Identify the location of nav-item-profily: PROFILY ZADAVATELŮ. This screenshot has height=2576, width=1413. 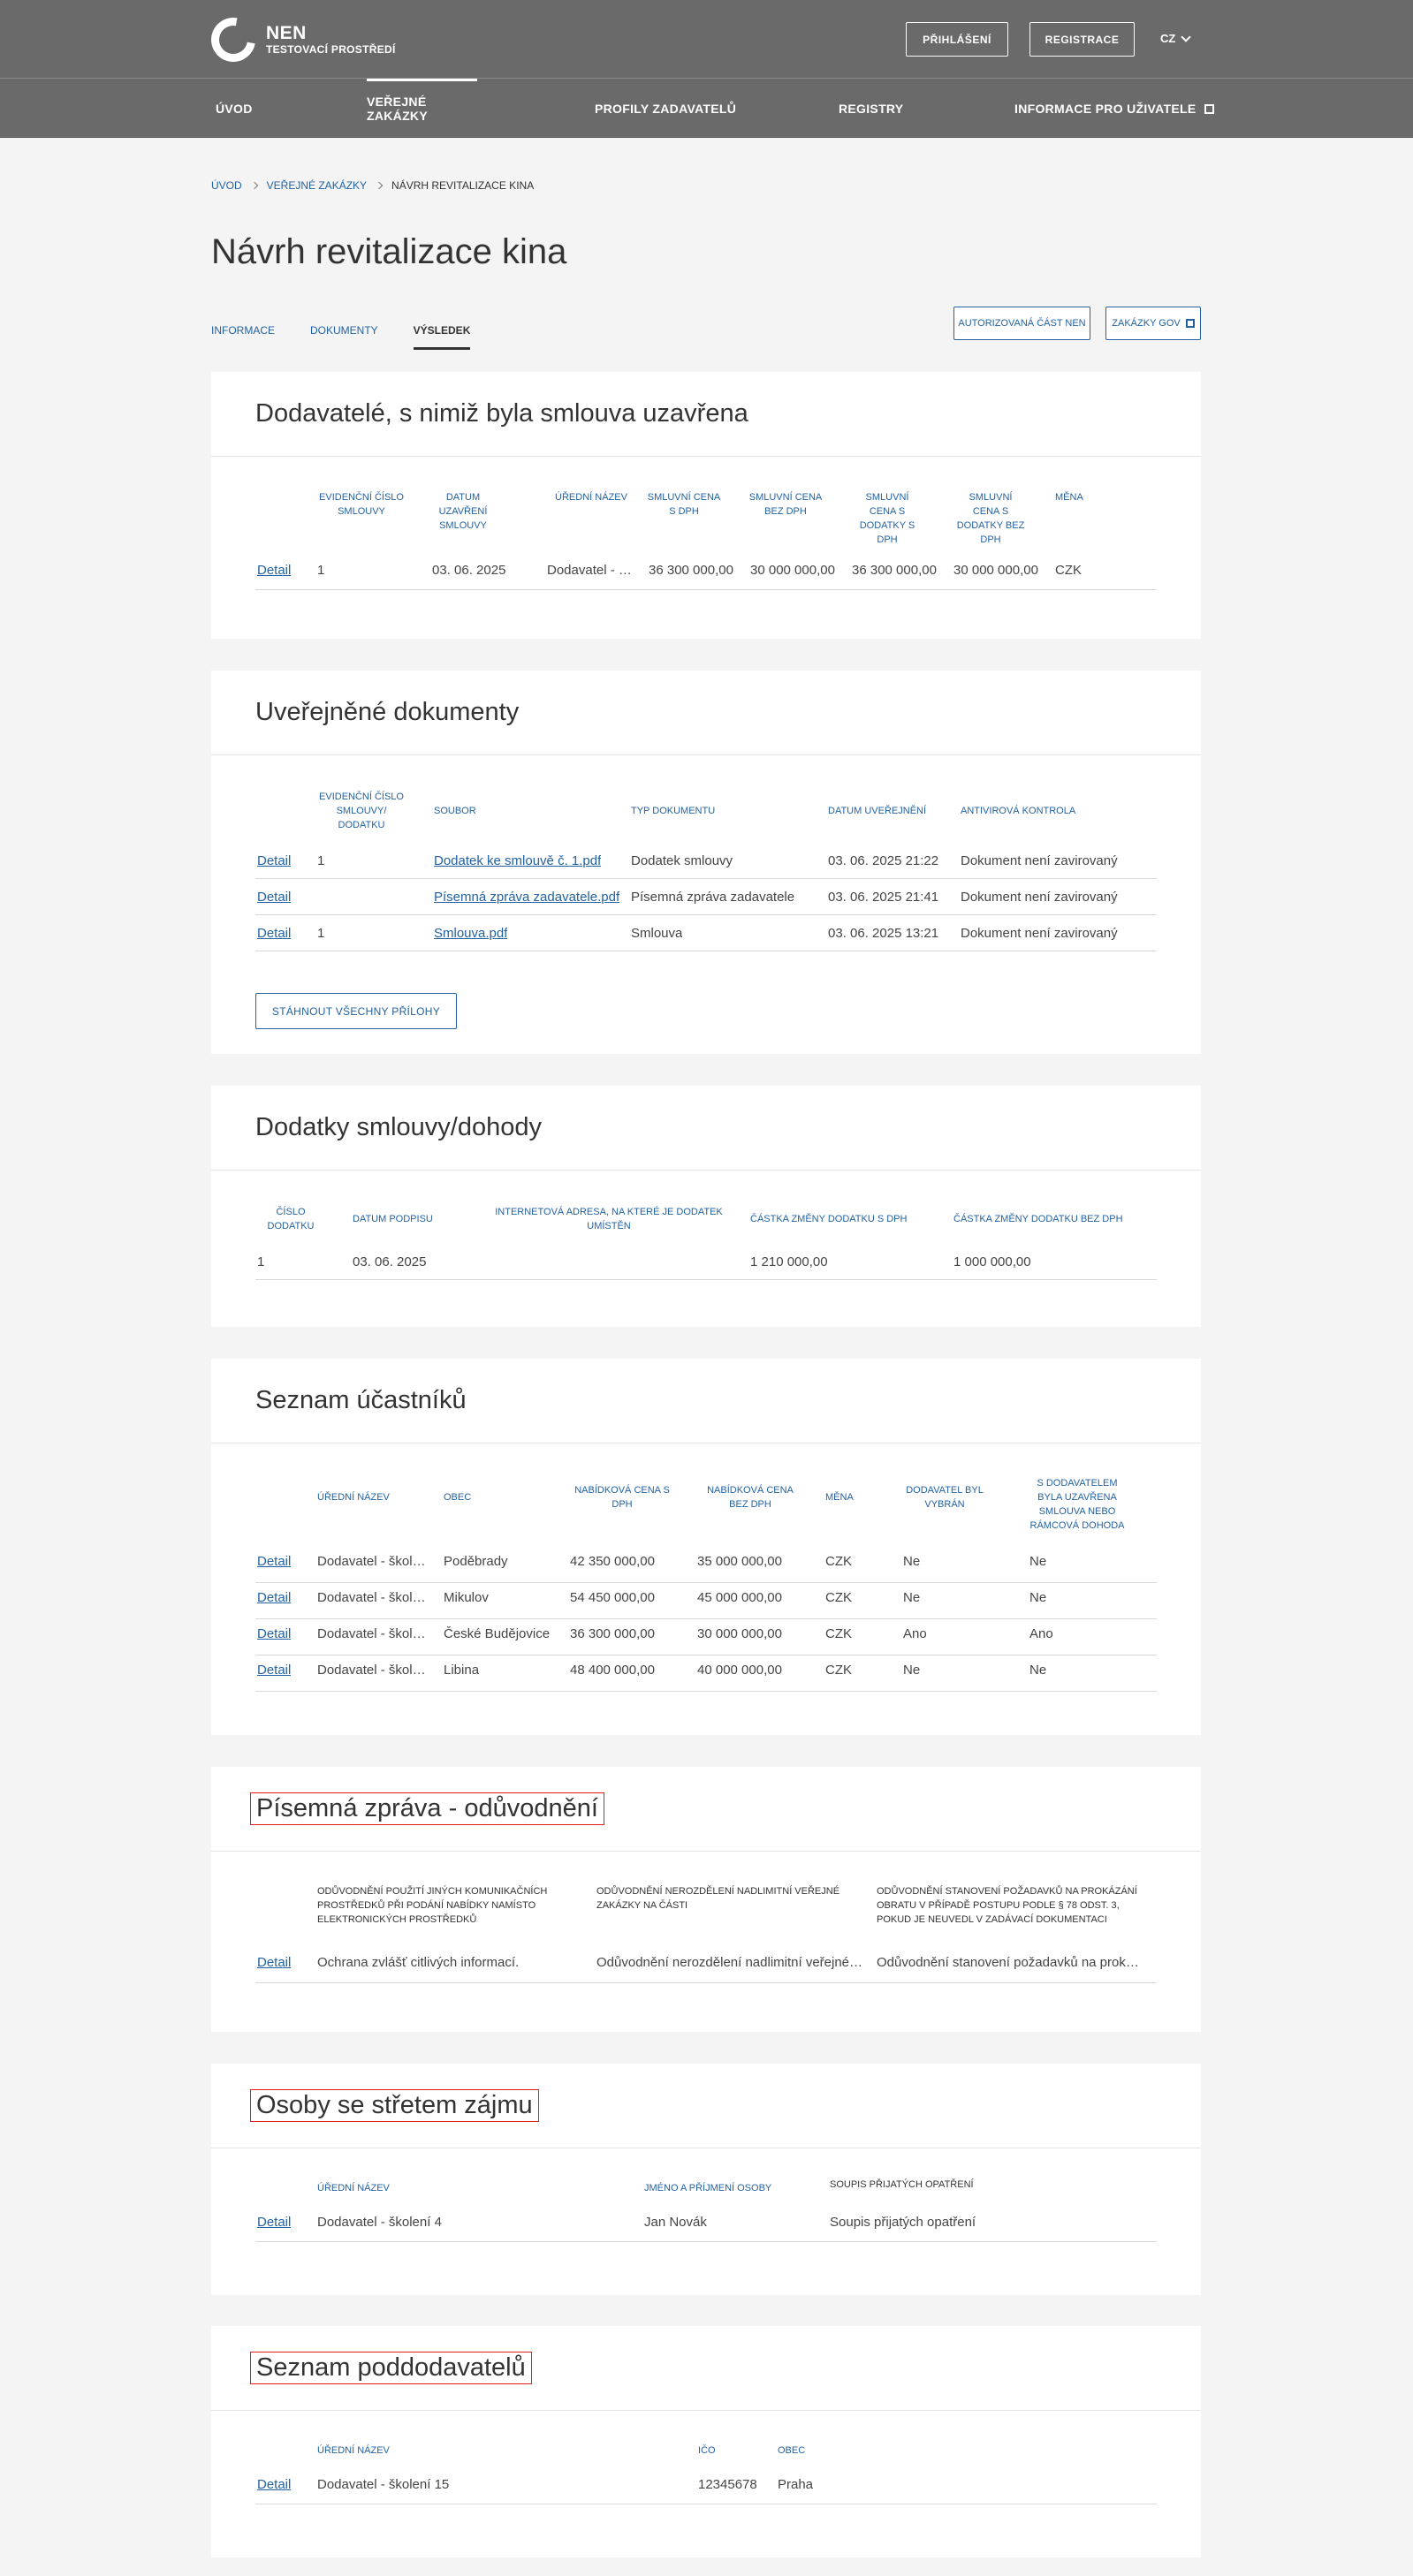
(665, 109).